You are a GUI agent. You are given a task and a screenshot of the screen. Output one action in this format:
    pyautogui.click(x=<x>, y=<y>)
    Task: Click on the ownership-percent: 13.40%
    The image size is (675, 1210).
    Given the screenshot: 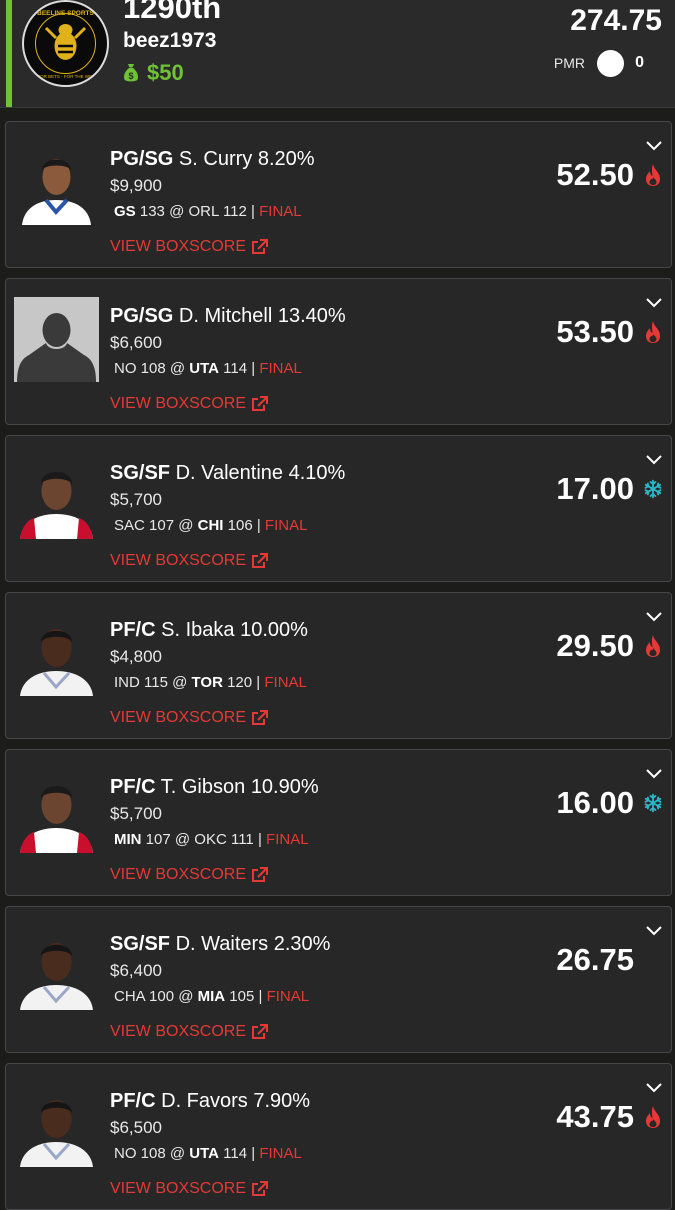 What is the action you would take?
    pyautogui.click(x=311, y=316)
    